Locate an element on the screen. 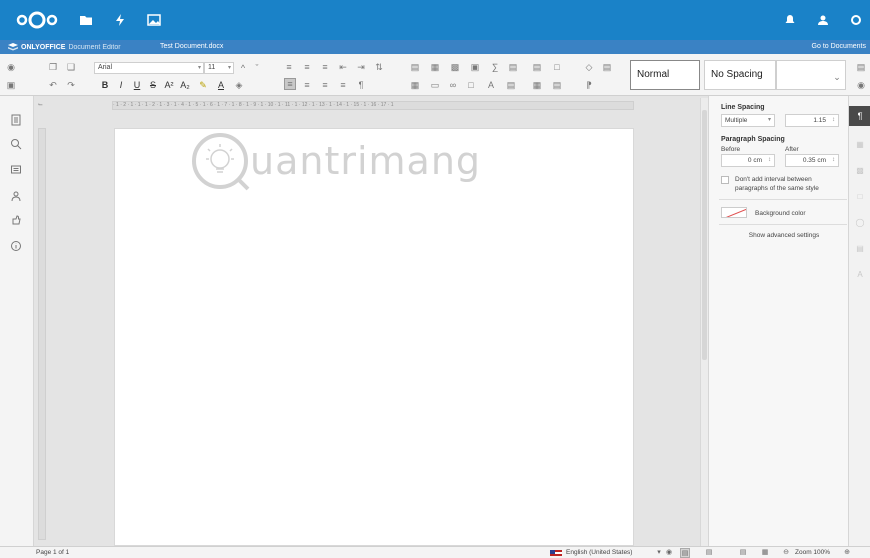  ruler-corner-tab-icon: ⌙ is located at coordinates (42, 105).